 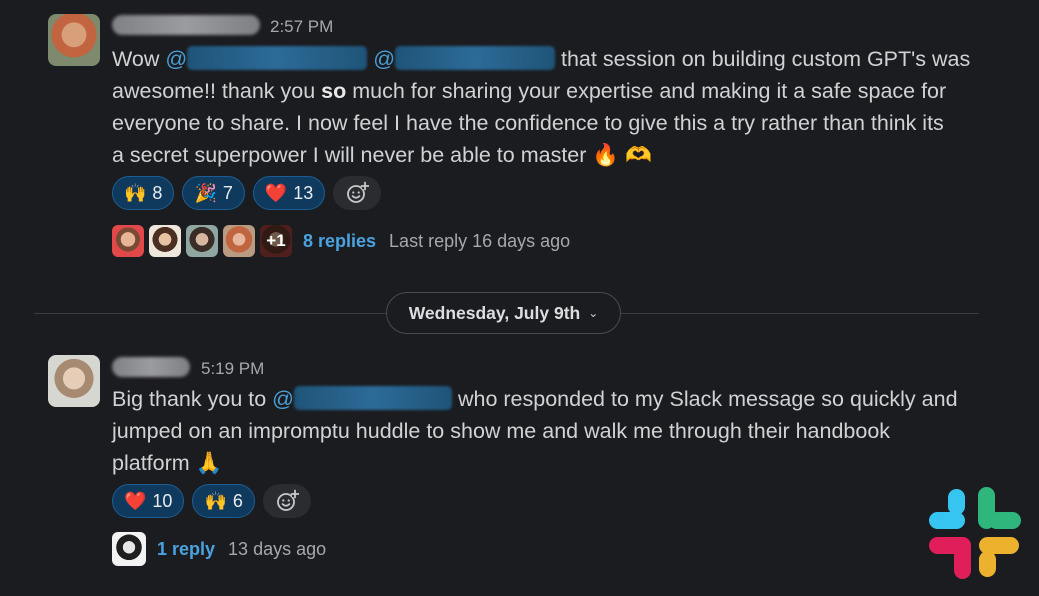 What do you see at coordinates (148, 501) in the screenshot?
I see `reaction-heart: ❤️ 10` at bounding box center [148, 501].